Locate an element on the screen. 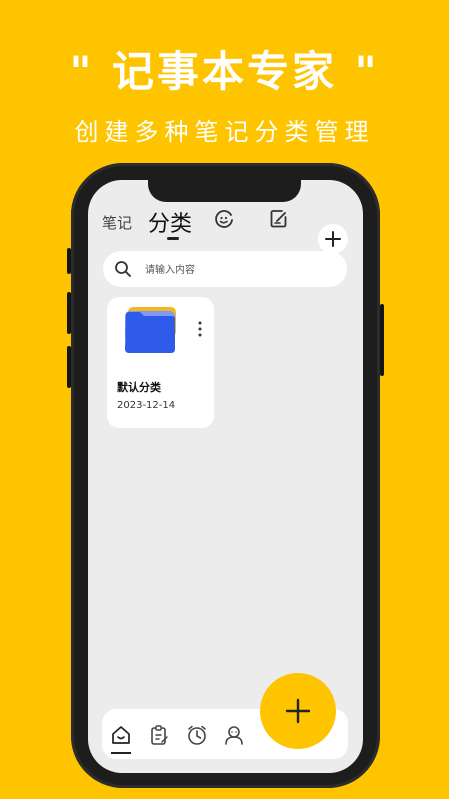  category-name: 默认分类 is located at coordinates (139, 387).